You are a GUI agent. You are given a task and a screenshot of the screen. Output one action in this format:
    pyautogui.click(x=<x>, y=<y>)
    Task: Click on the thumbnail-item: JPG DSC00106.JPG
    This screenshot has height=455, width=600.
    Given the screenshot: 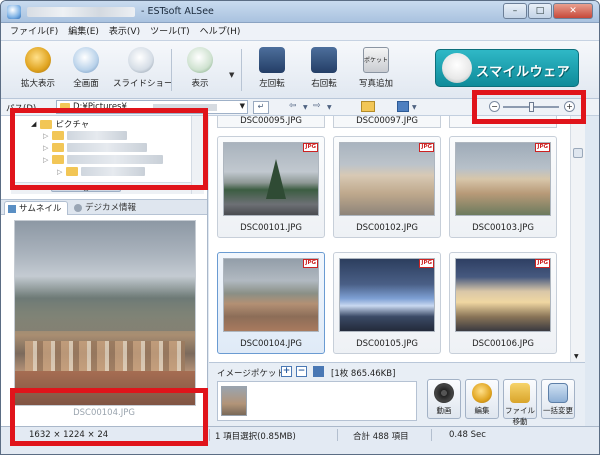 What is the action you would take?
    pyautogui.click(x=503, y=303)
    